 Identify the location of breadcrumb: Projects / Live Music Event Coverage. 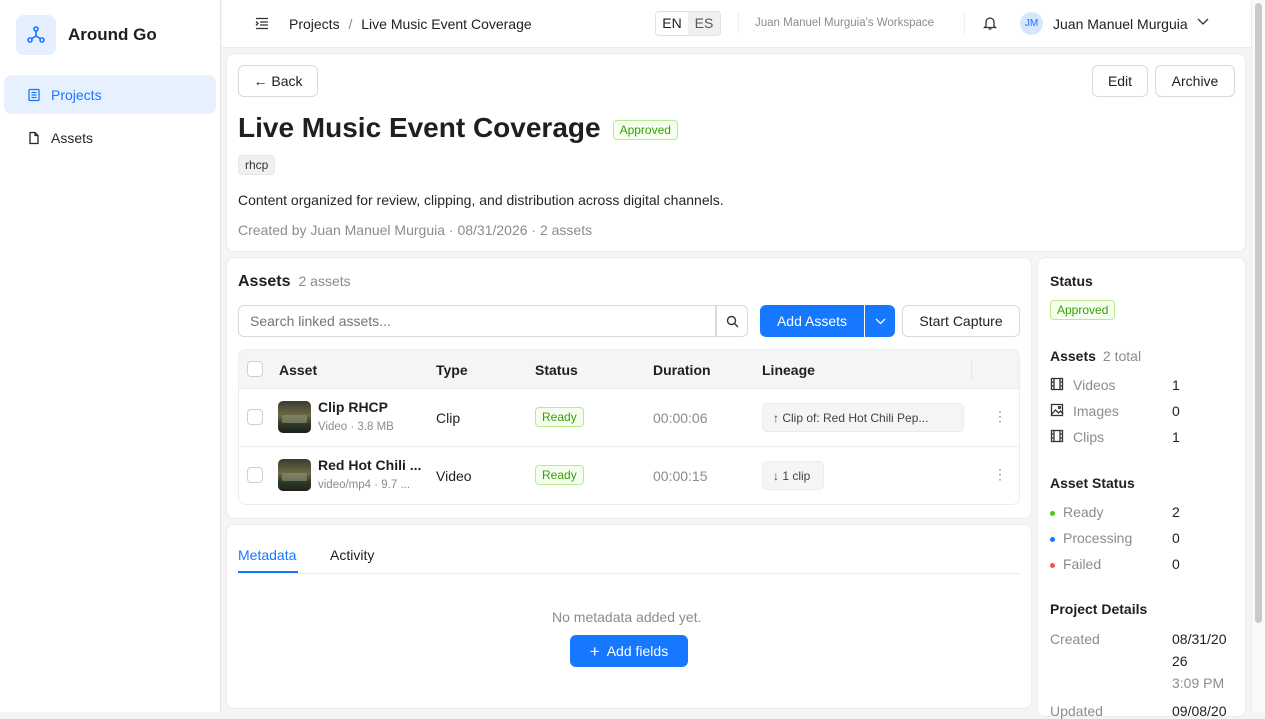
(410, 24).